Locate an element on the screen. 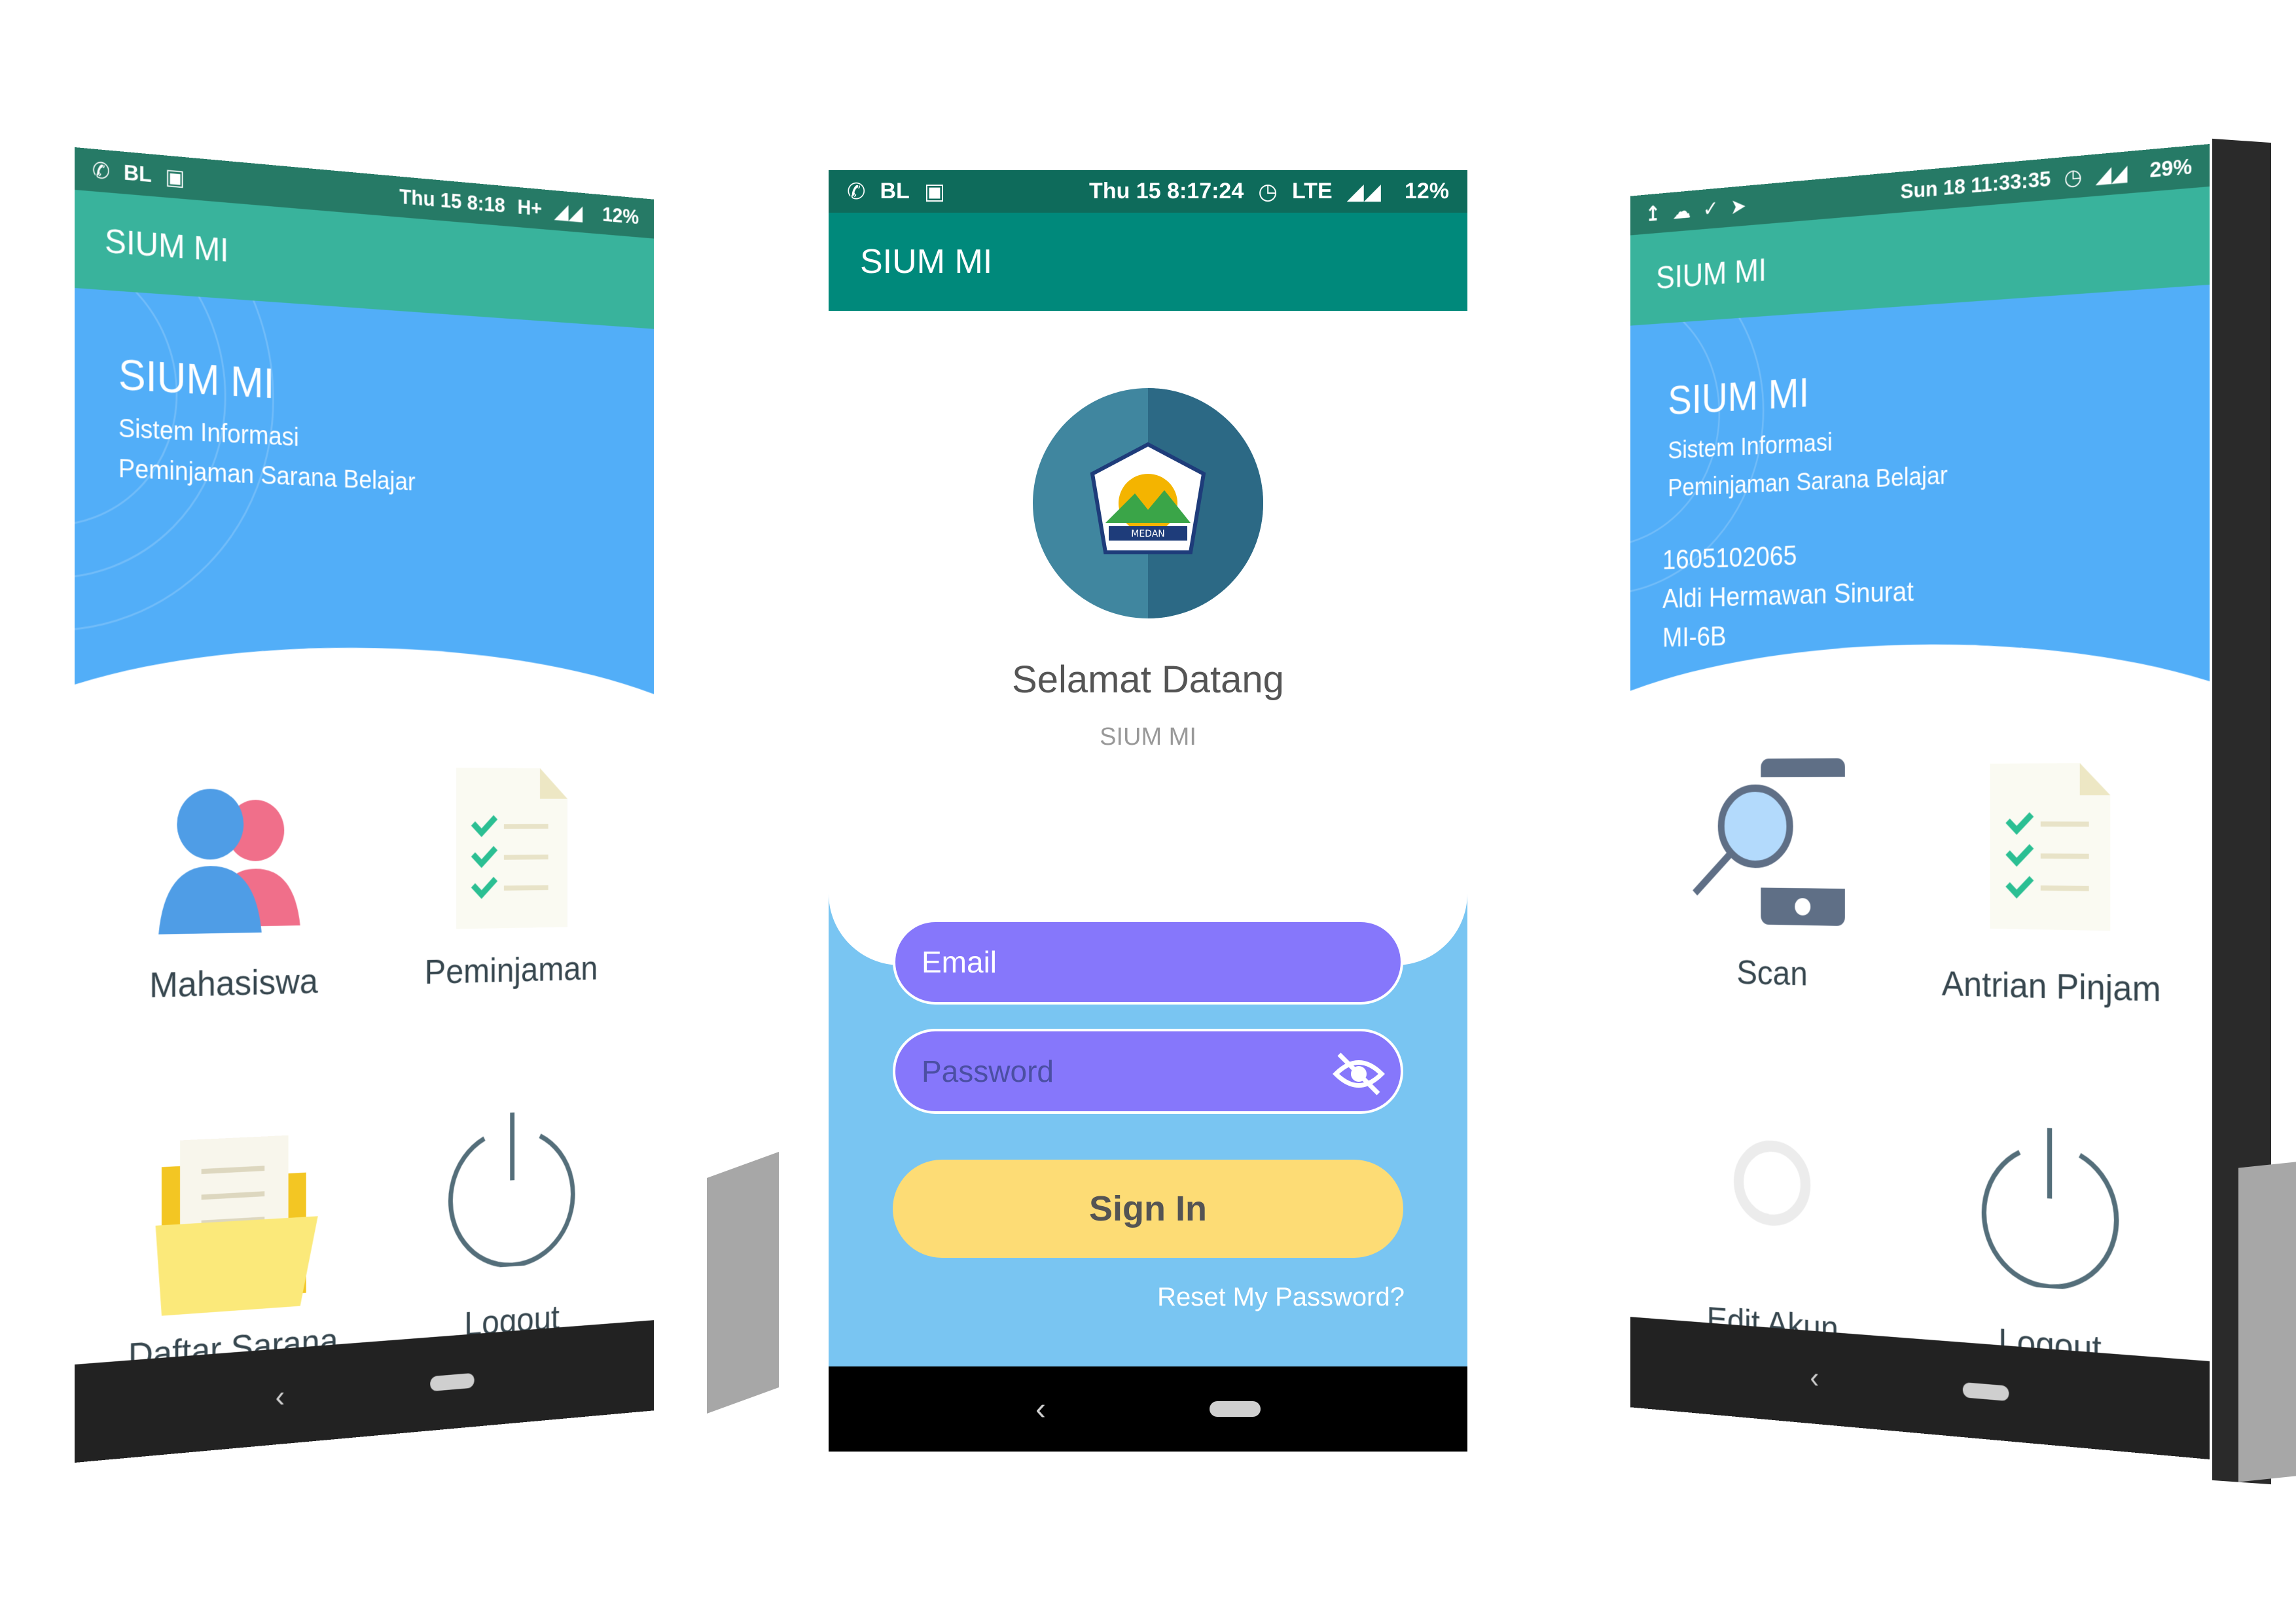  status-bar: ✆ BL ▣ Thu 15 8:17:24 ◷ LTE ◢◢ 12% is located at coordinates (1148, 191).